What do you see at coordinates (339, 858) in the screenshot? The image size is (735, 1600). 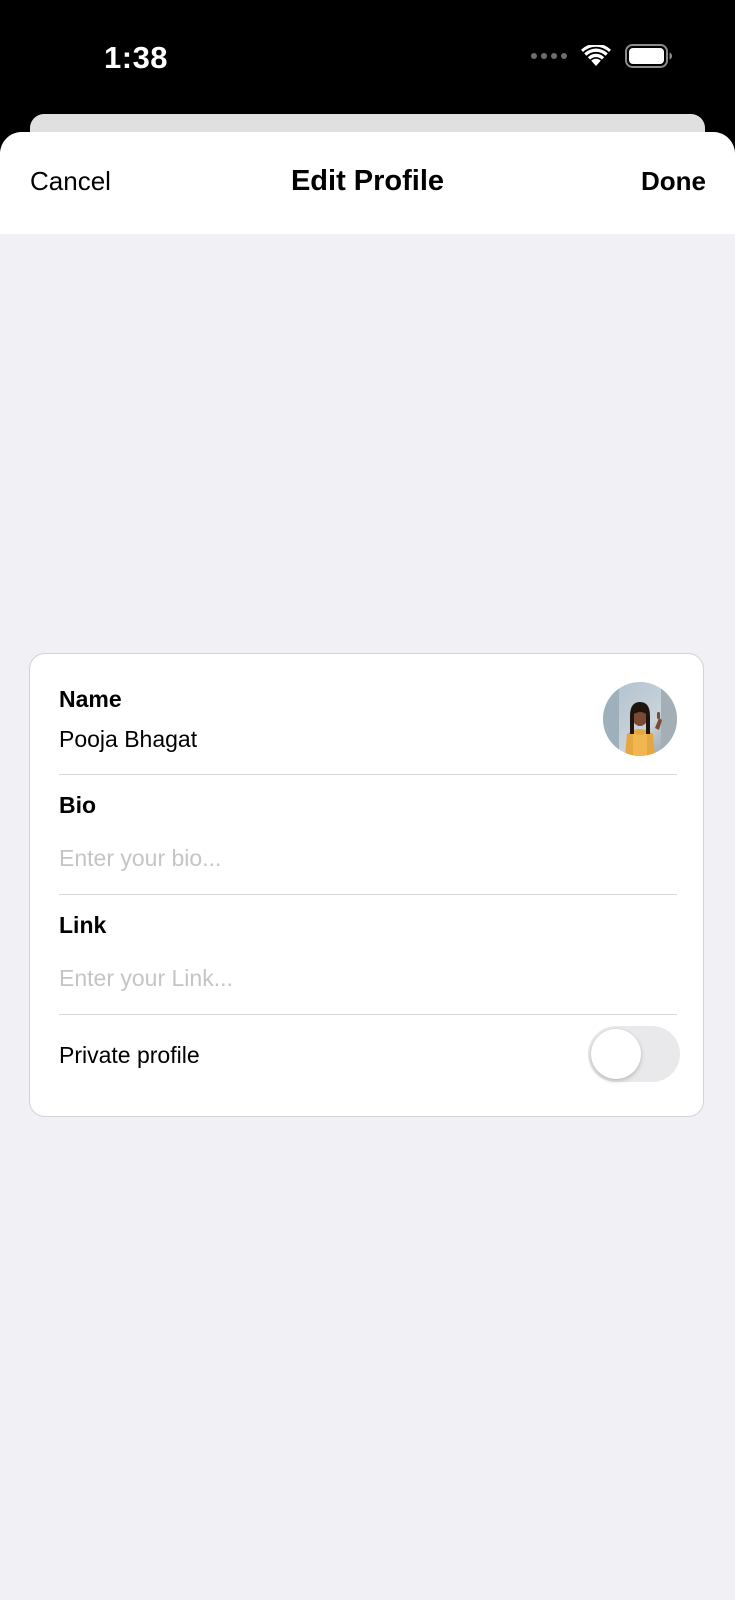 I see `bio-input` at bounding box center [339, 858].